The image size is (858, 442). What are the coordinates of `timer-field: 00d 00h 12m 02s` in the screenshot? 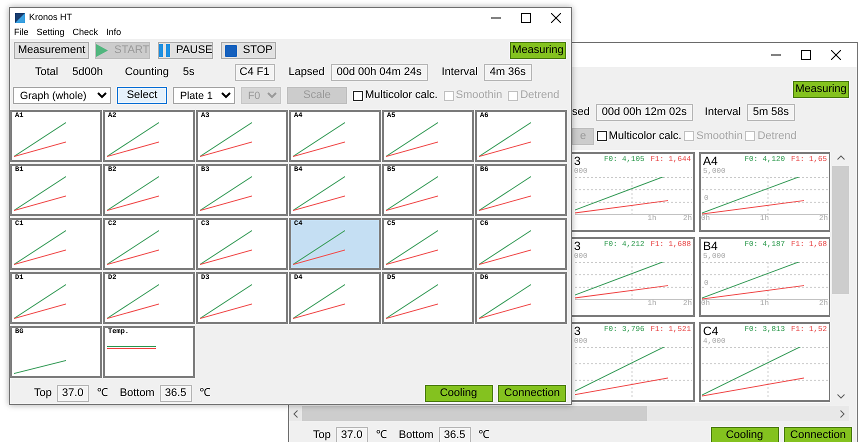 It's located at (644, 112).